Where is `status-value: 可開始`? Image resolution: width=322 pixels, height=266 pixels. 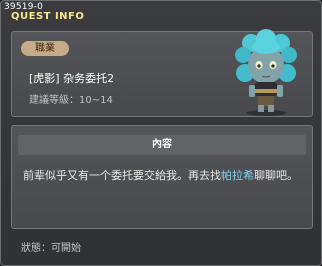
status-value: 可開始 is located at coordinates (66, 248).